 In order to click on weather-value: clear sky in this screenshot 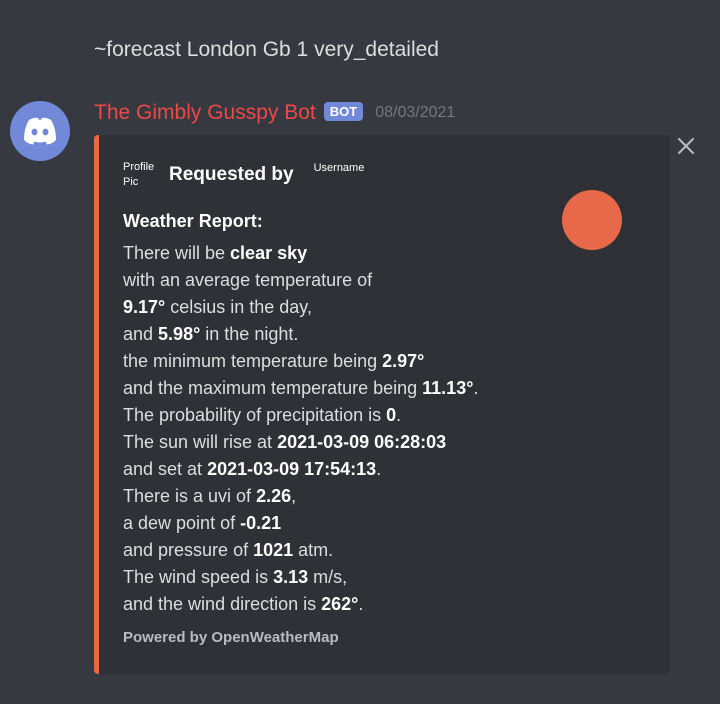, I will do `click(269, 253)`.